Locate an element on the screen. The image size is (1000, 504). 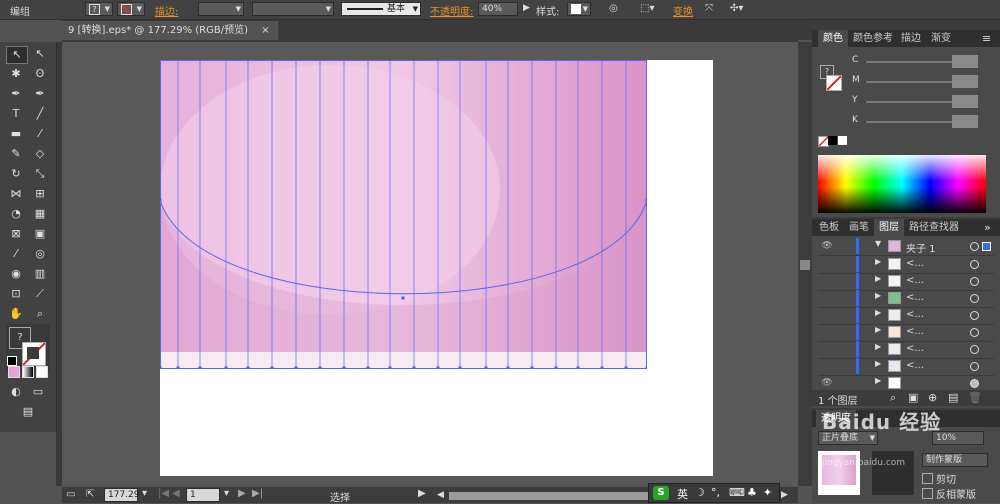
tab-color: 颜色 is located at coordinates (833, 38).